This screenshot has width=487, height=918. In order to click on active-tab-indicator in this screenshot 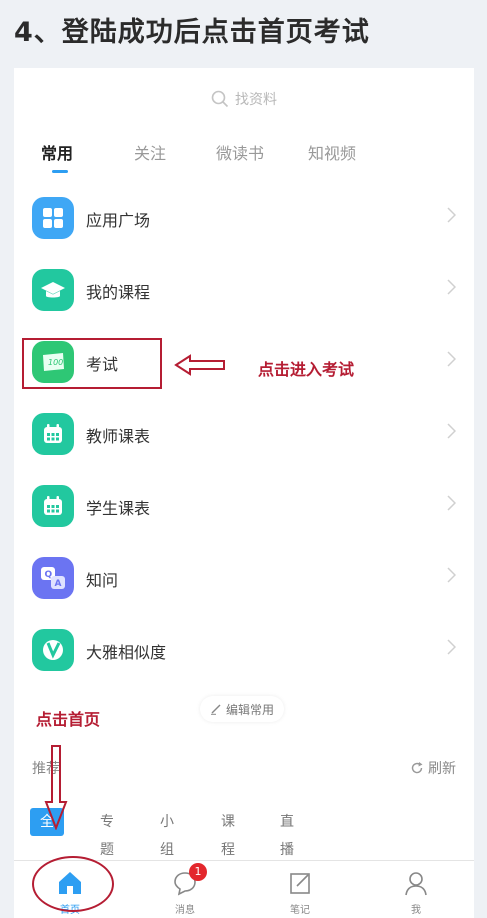, I will do `click(60, 171)`.